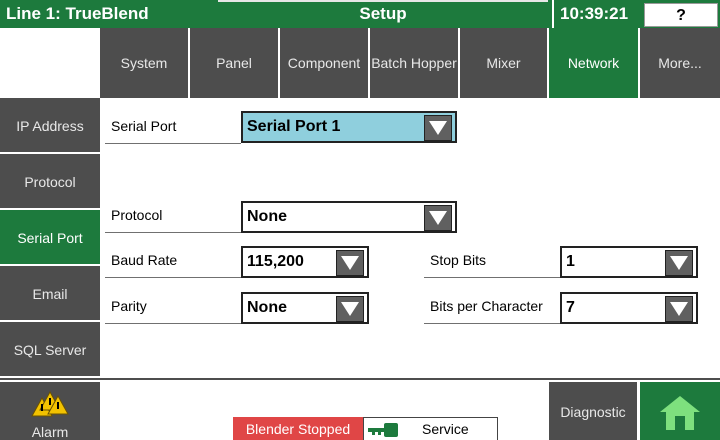  I want to click on top-tab-spacer, so click(50, 63).